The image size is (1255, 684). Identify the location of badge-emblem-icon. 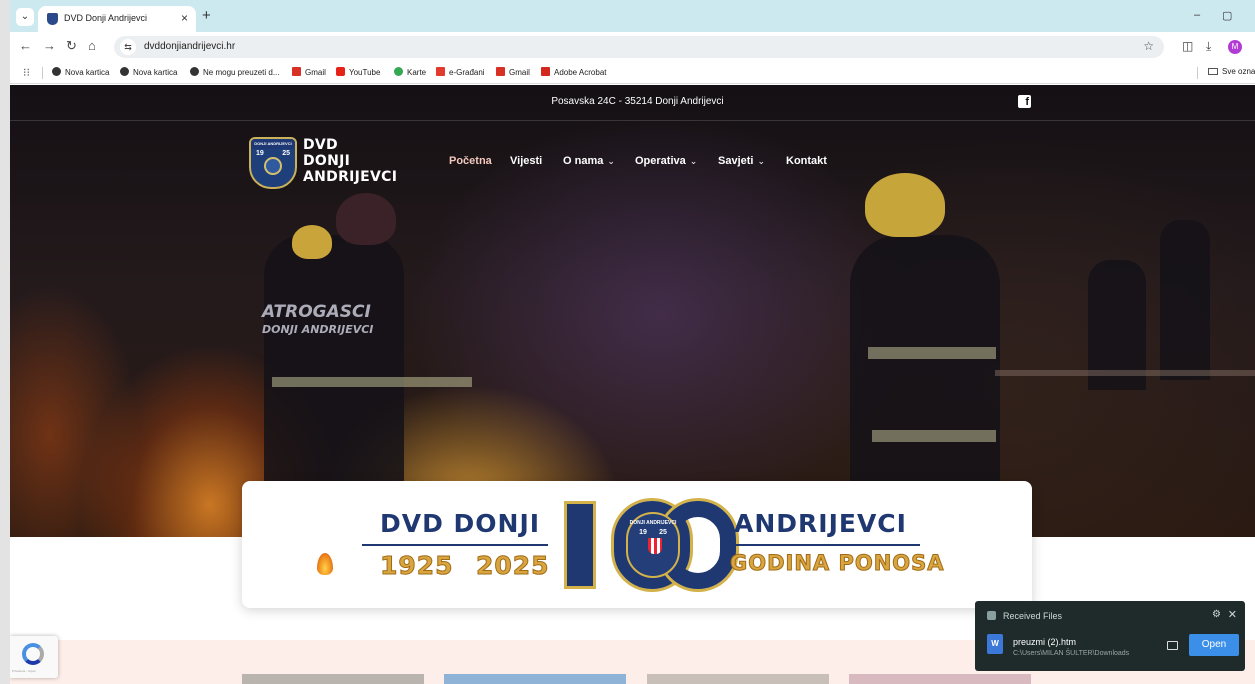
(273, 166).